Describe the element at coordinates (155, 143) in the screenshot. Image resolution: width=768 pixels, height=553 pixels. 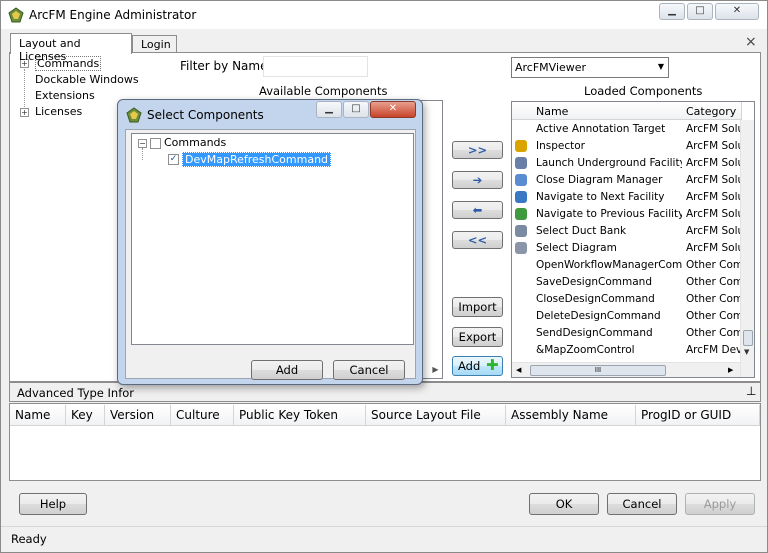
I see `commands-checkbox` at that location.